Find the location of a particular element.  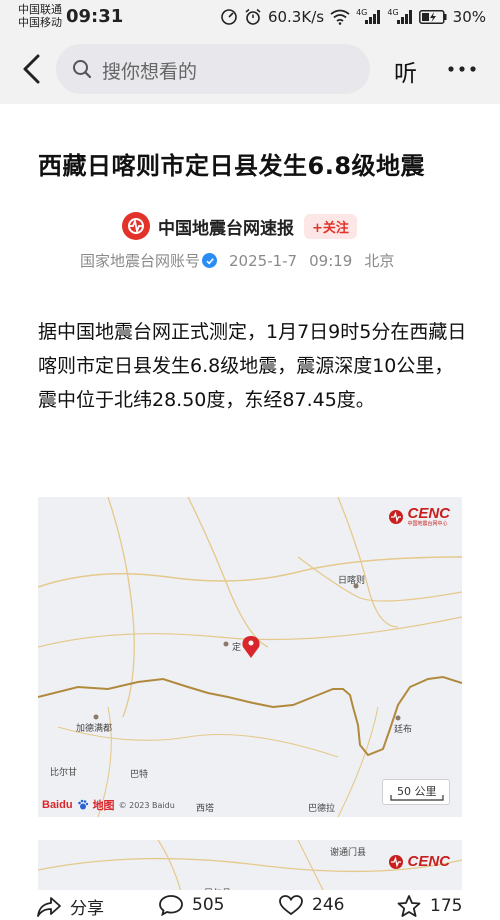

publish-location: 北京 is located at coordinates (379, 261).